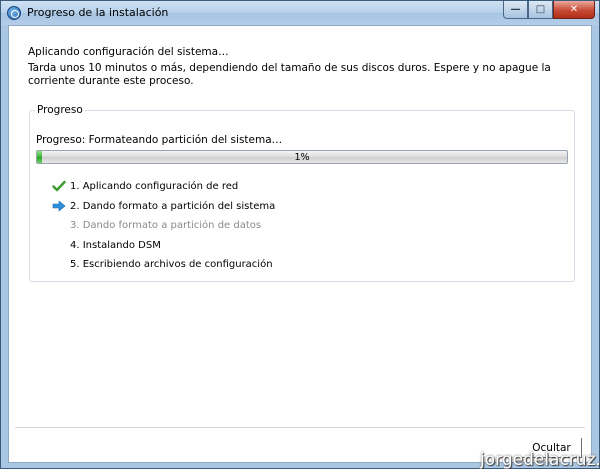 The width and height of the screenshot is (600, 469). Describe the element at coordinates (59, 205) in the screenshot. I see `arrow-right-icon` at that location.